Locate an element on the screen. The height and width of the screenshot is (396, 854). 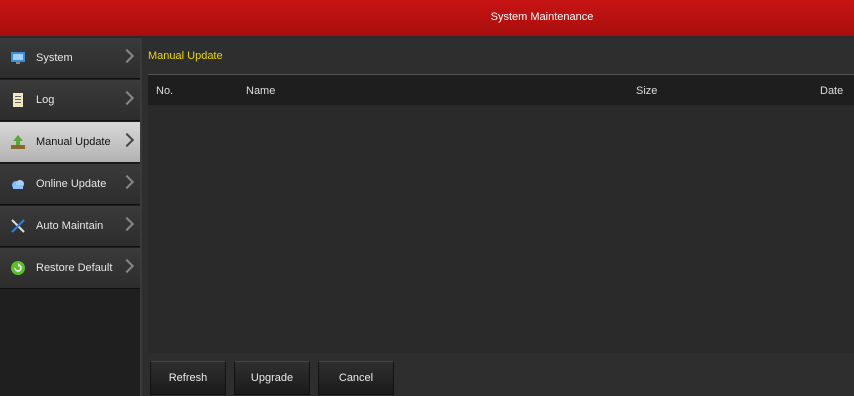
column-size: Size is located at coordinates (647, 91).